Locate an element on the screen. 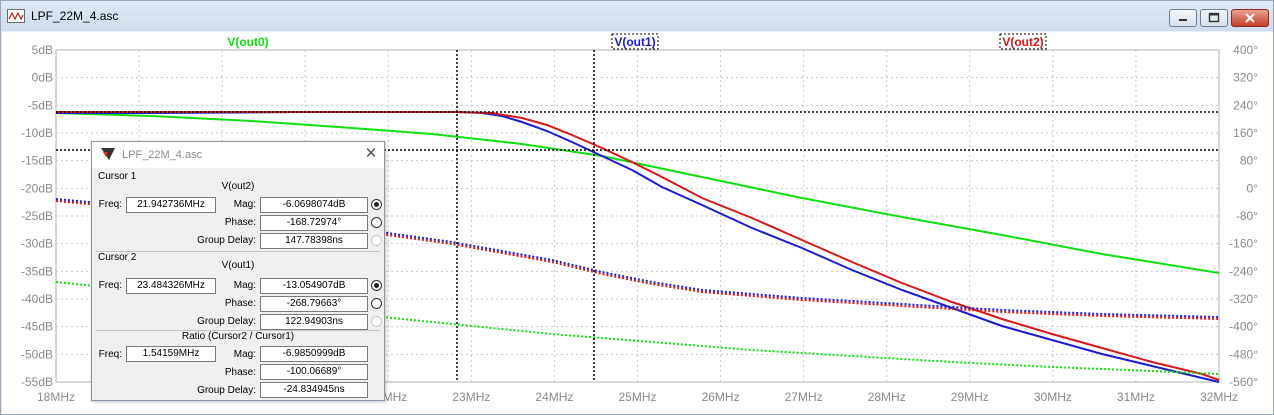 Image resolution: width=1274 pixels, height=415 pixels. y-axis-tick-label: -50dB is located at coordinates (37, 354).